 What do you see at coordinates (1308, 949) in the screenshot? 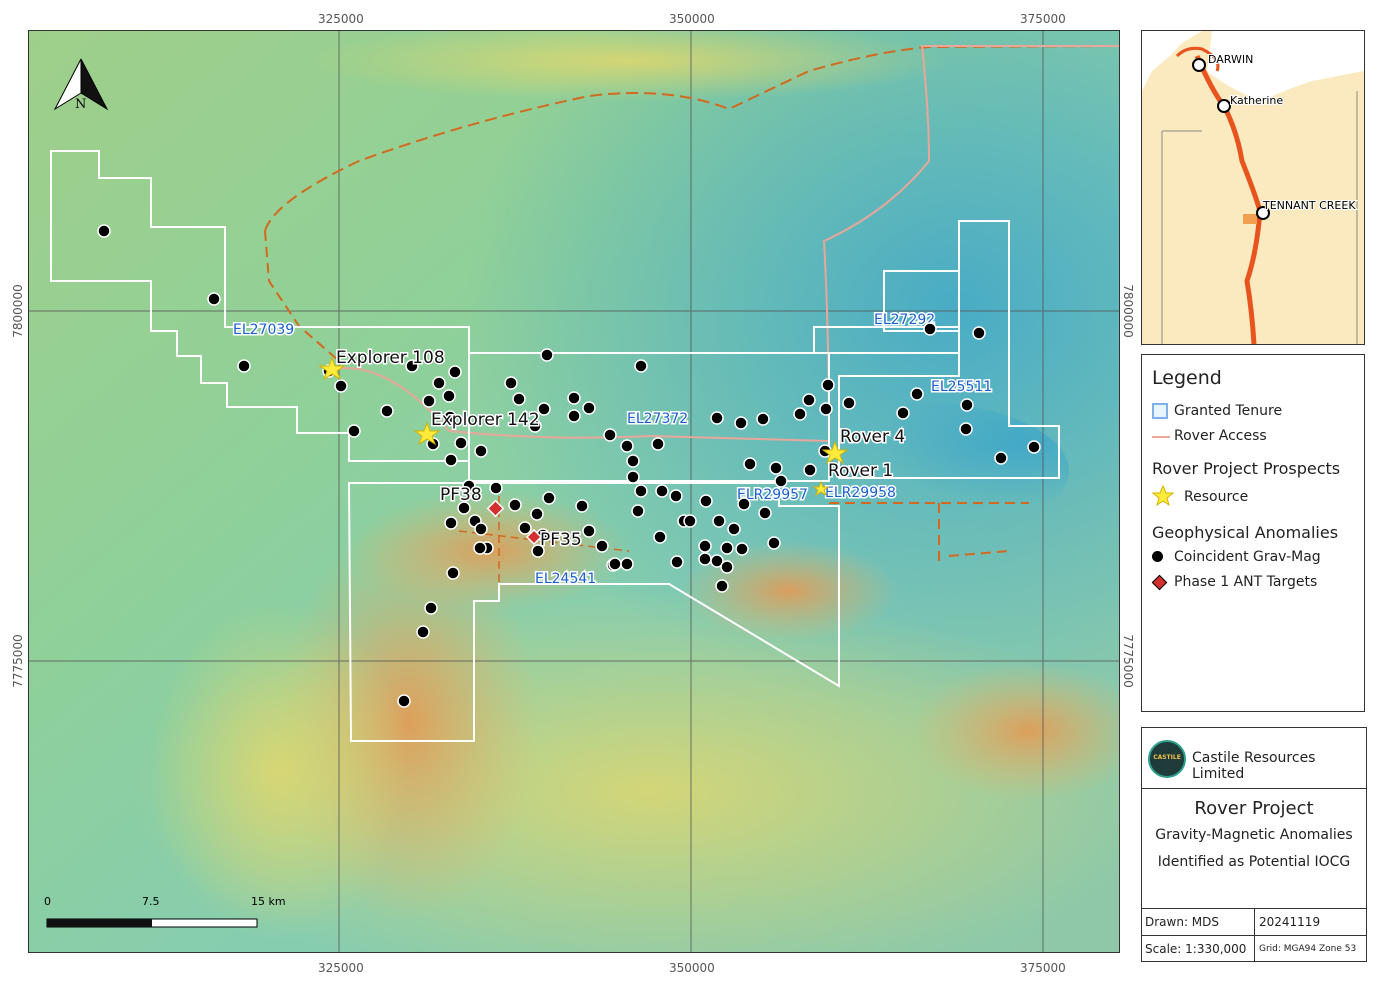
I see `map-grid: Grid: MGA94 Zone 53` at bounding box center [1308, 949].